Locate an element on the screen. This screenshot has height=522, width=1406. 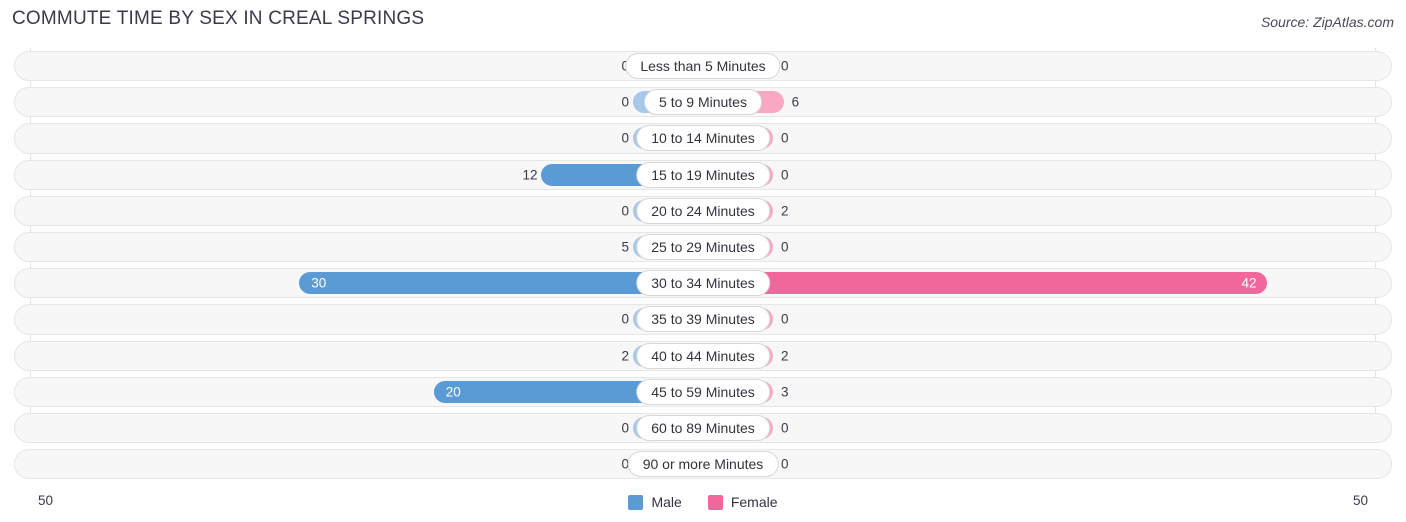
page-title: COMMUTE TIME BY SEX IN CREAL SPRINGS is located at coordinates (218, 18).